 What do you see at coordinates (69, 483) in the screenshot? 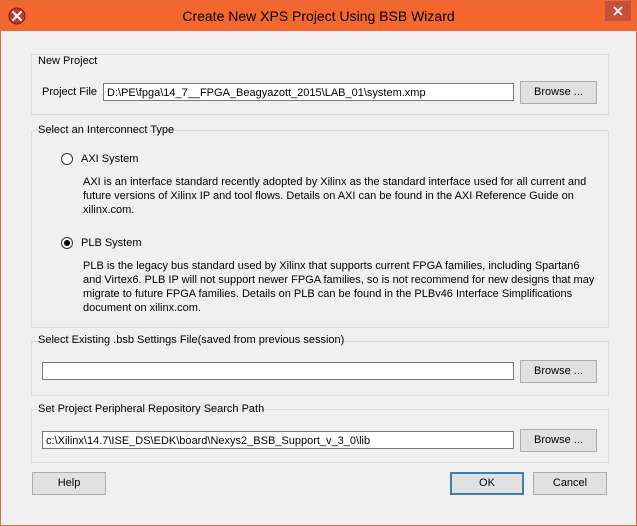
I see `help-button: Help` at bounding box center [69, 483].